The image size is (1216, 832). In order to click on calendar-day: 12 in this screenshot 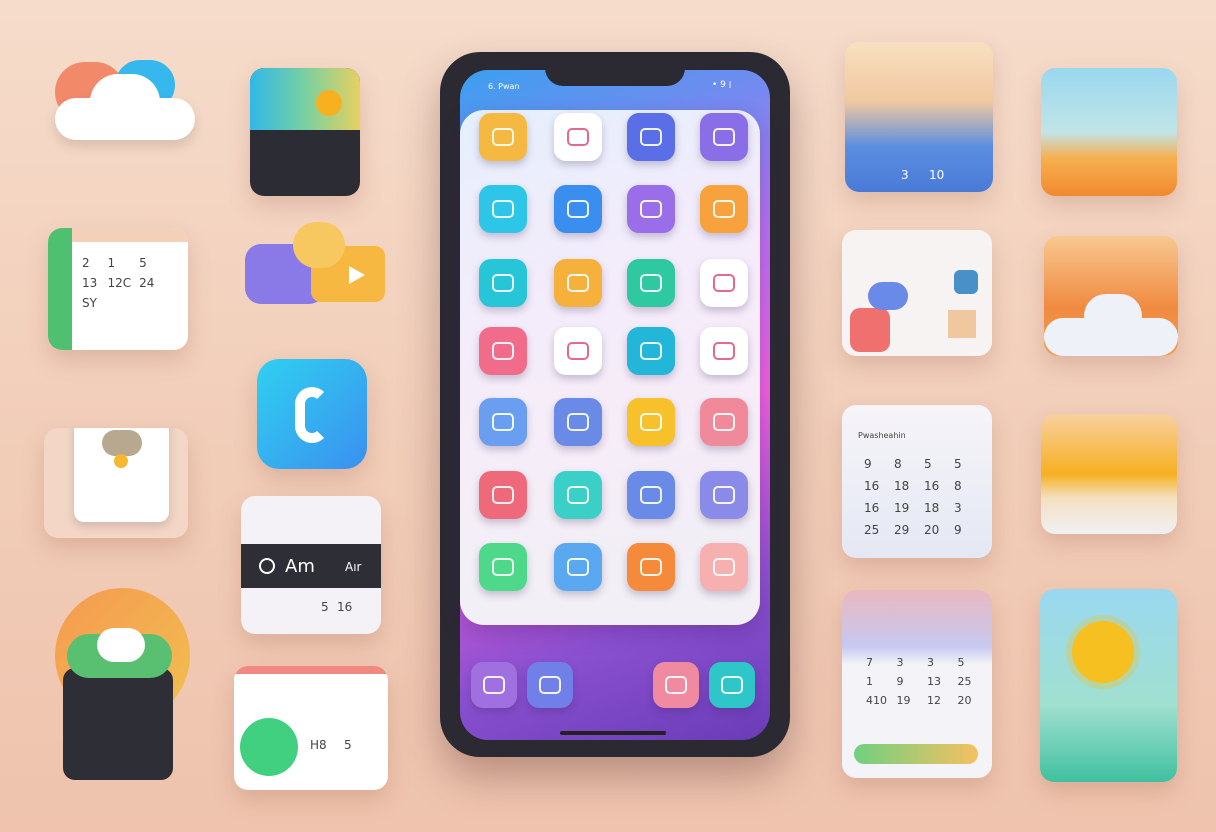, I will do `click(938, 700)`.